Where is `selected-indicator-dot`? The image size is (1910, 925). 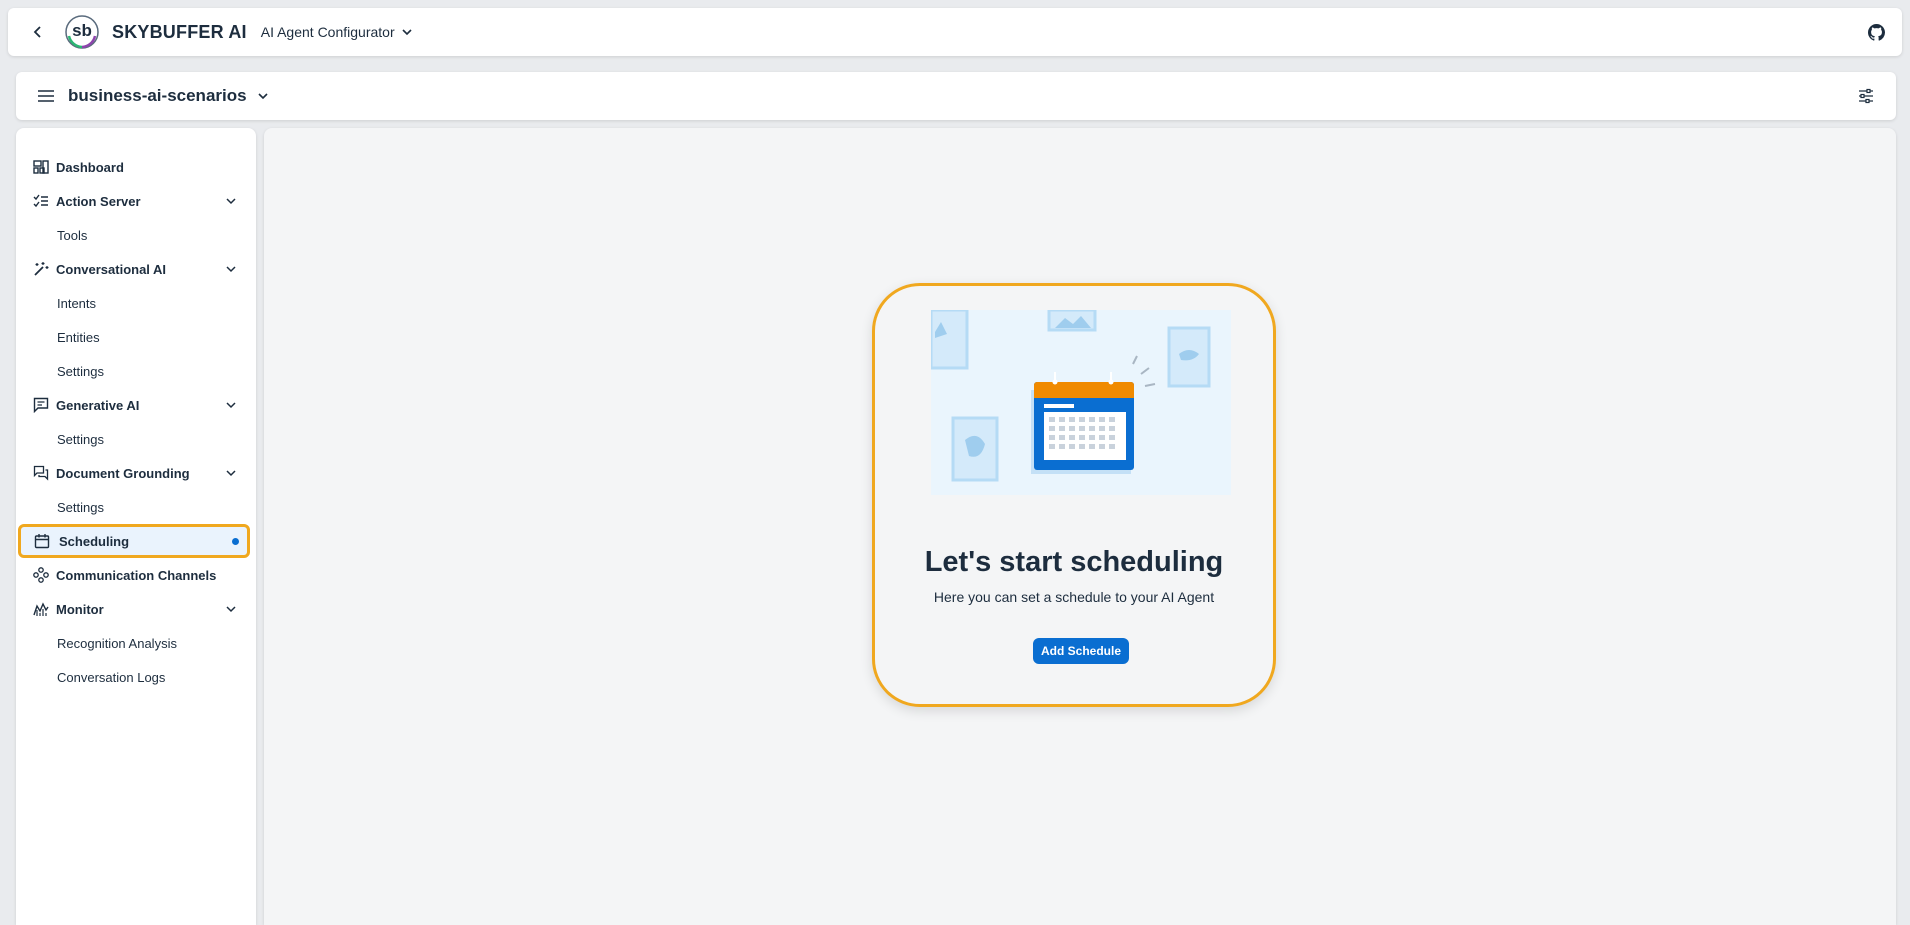
selected-indicator-dot is located at coordinates (235, 541).